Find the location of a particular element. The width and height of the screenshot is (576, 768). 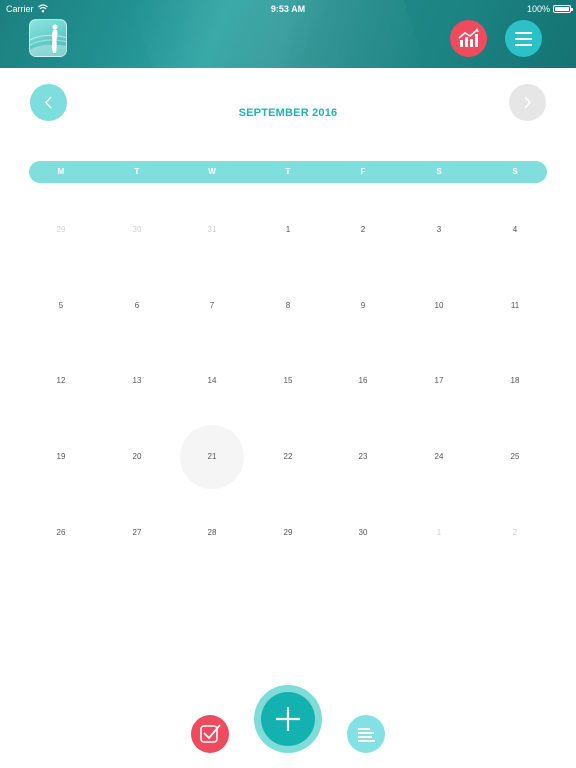

calendar-day: 24 is located at coordinates (439, 457).